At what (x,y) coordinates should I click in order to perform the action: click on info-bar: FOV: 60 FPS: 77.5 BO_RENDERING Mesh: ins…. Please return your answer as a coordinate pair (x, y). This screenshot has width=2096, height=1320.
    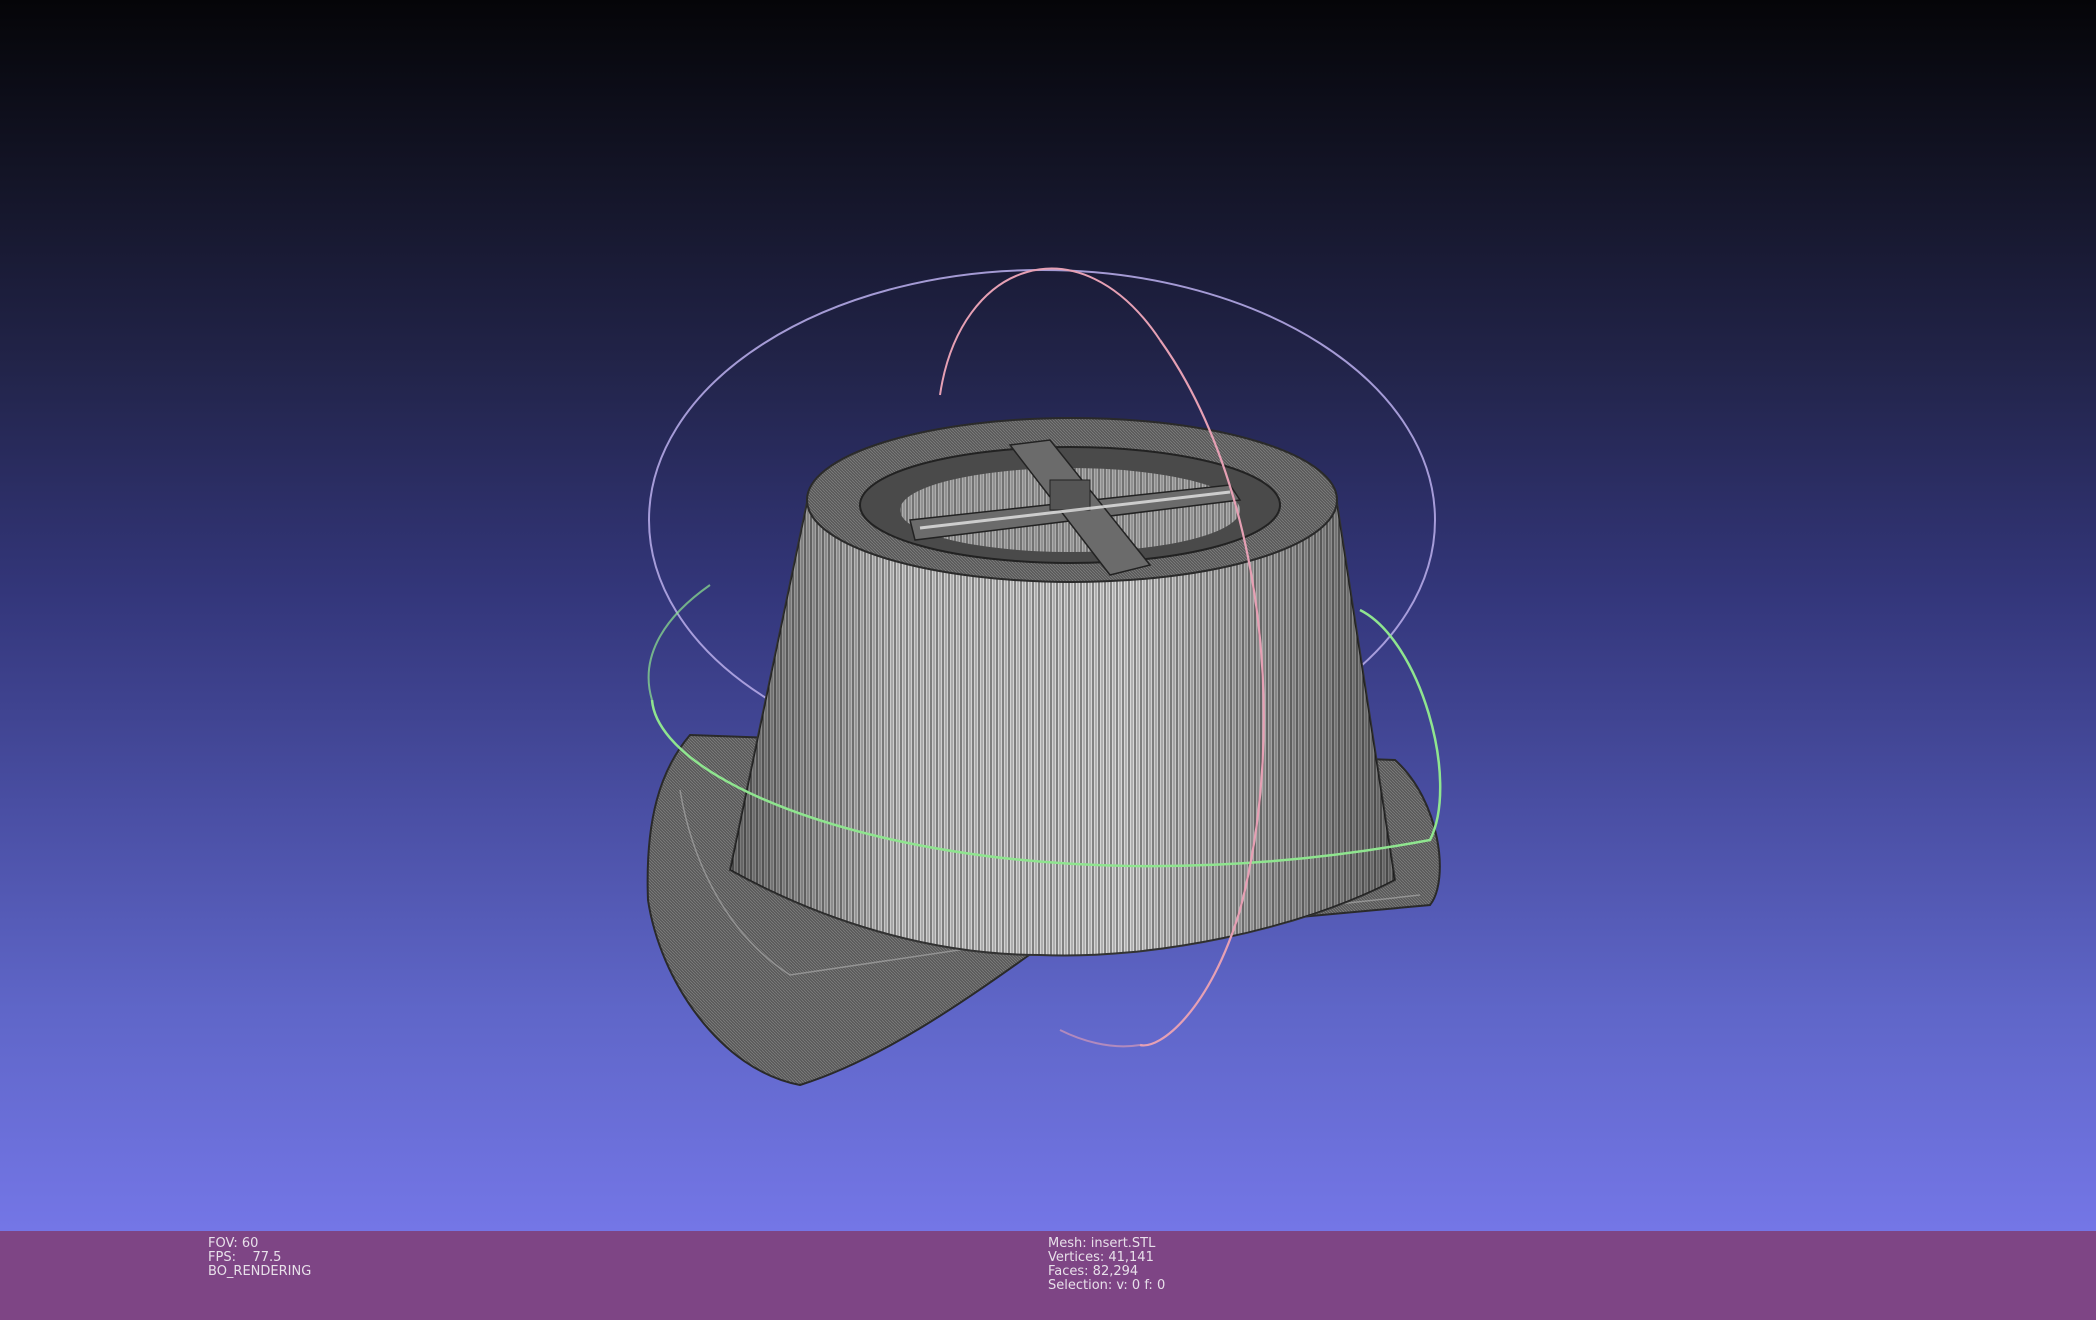
    Looking at the image, I should click on (1048, 1275).